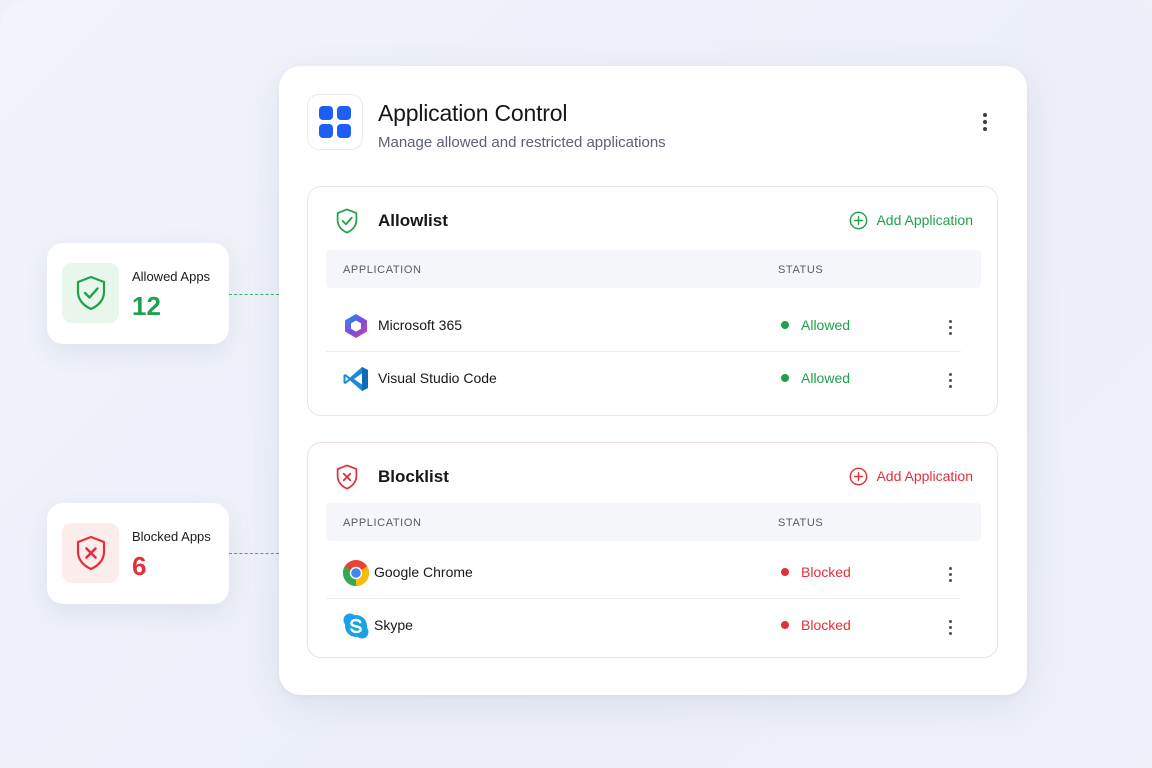 The height and width of the screenshot is (768, 1152). What do you see at coordinates (356, 326) in the screenshot?
I see `microsoft-365-icon` at bounding box center [356, 326].